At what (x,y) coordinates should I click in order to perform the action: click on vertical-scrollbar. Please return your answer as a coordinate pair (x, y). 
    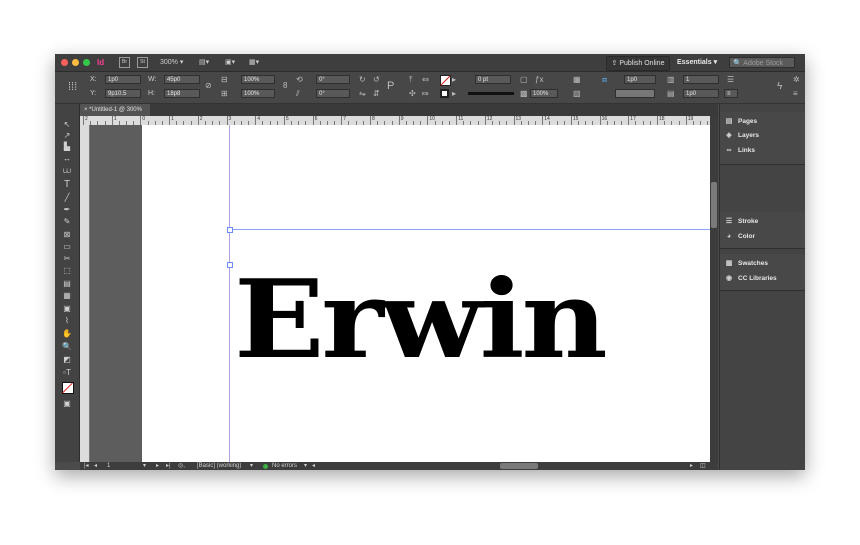
    Looking at the image, I should click on (714, 289).